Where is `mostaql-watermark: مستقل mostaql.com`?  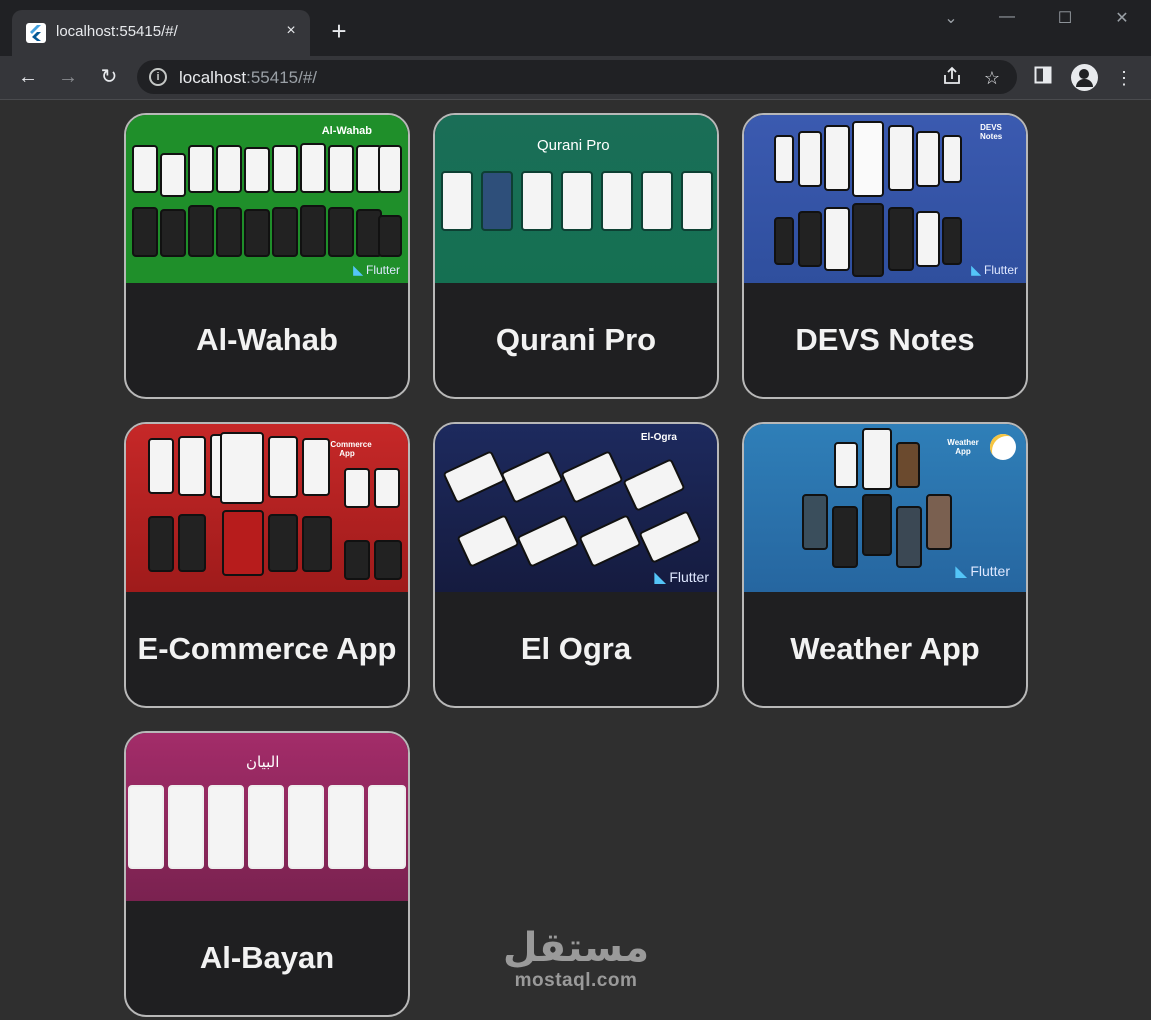 mostaql-watermark: مستقل mostaql.com is located at coordinates (576, 966).